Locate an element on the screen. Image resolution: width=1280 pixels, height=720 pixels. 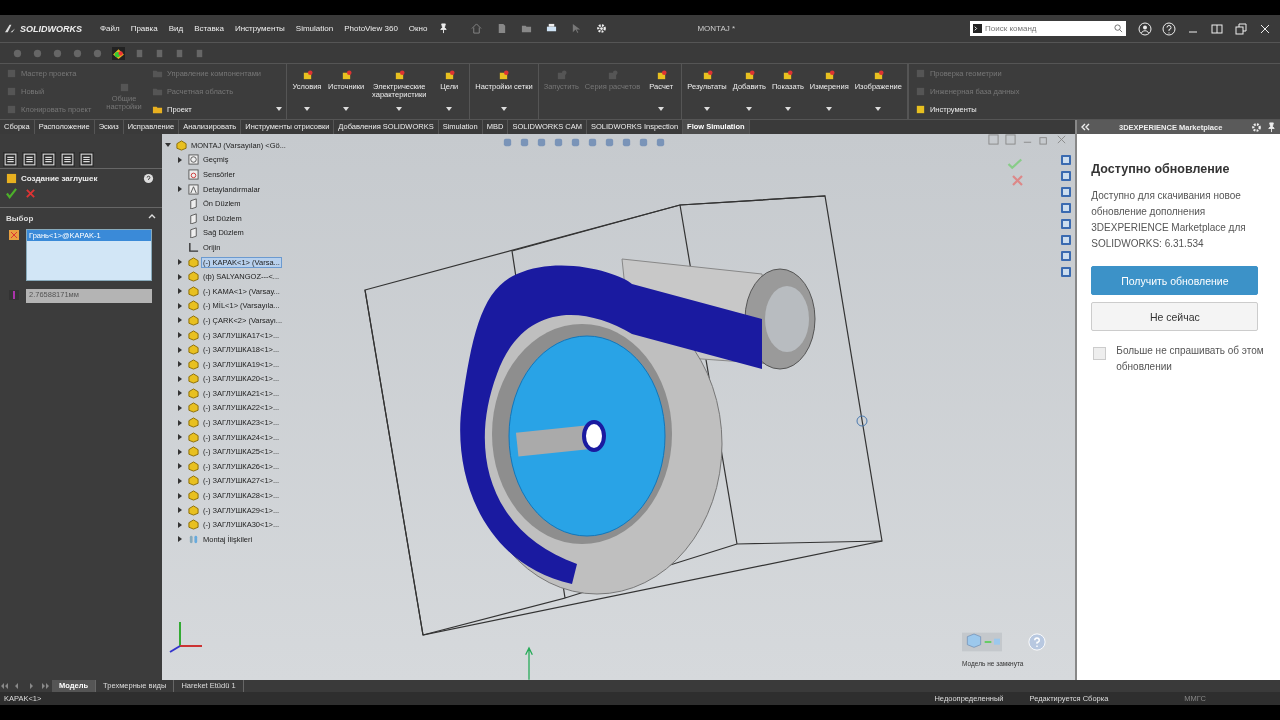
menu-item: Вид is located at coordinates (176, 28).